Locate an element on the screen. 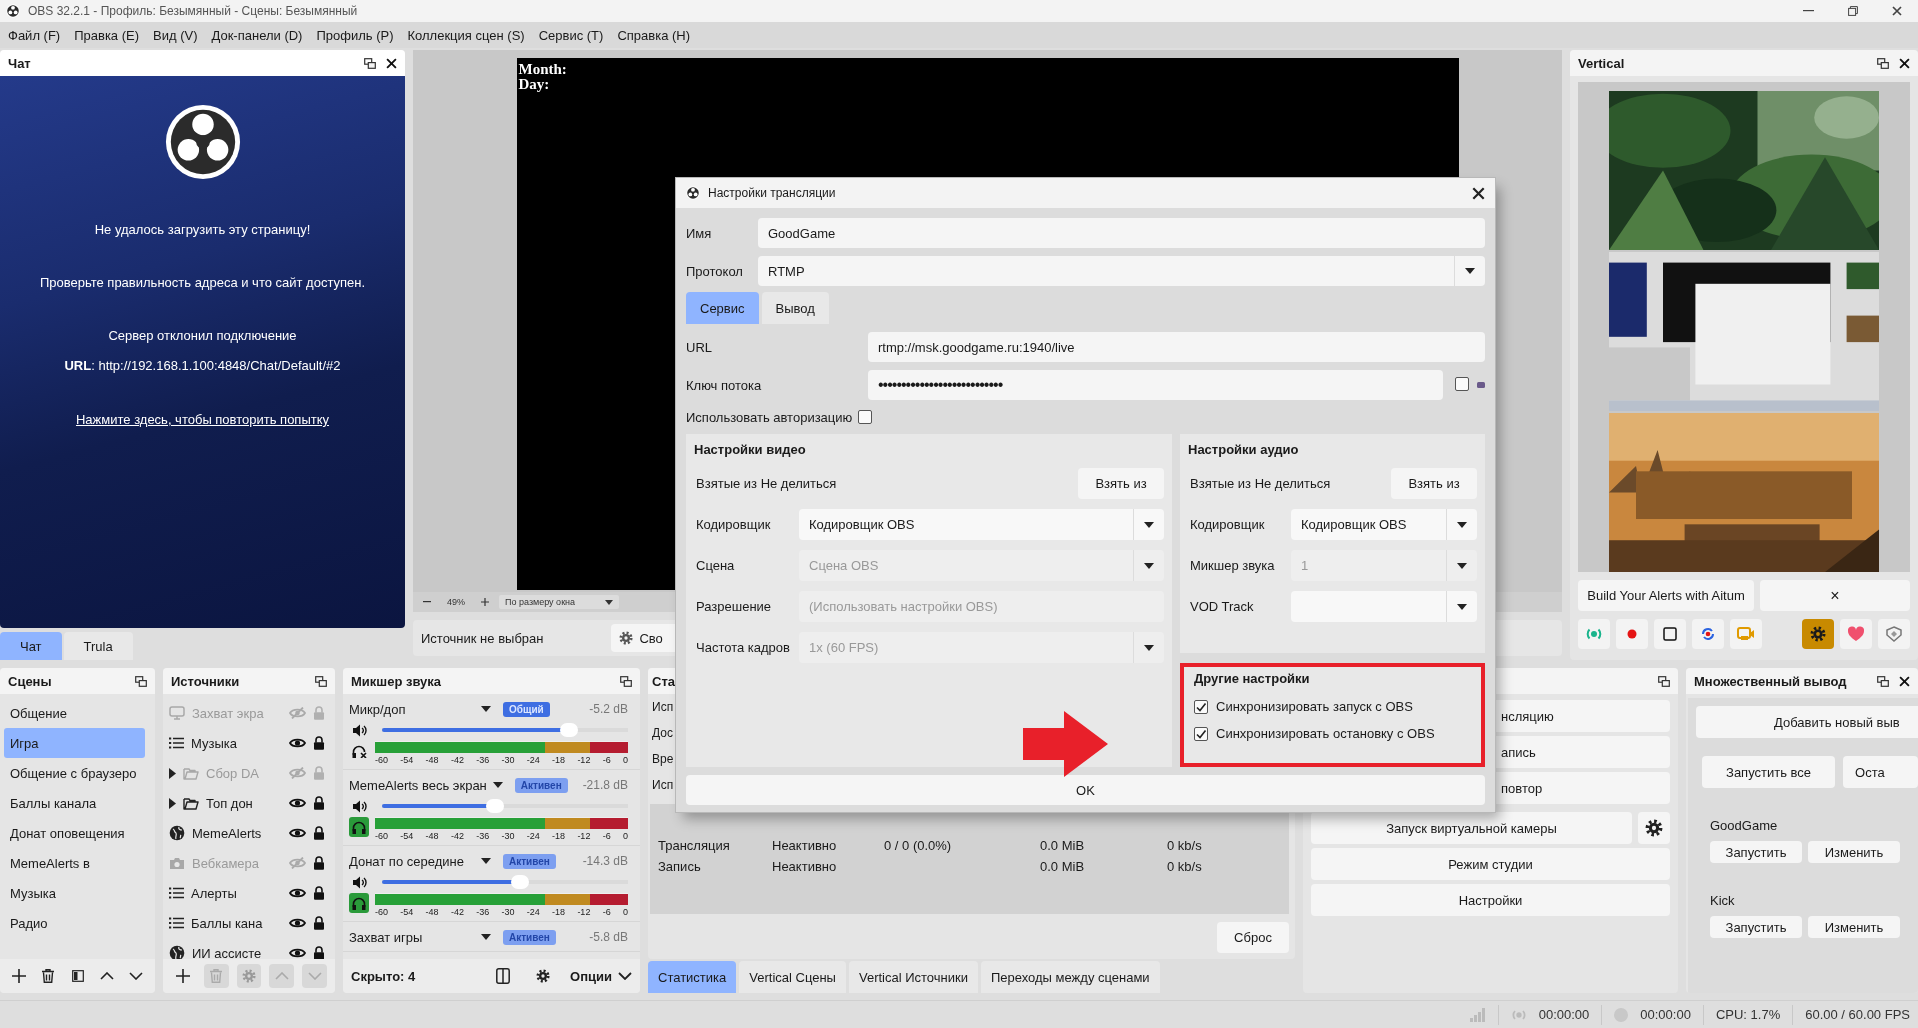  stat-label: Вре is located at coordinates (663, 760).